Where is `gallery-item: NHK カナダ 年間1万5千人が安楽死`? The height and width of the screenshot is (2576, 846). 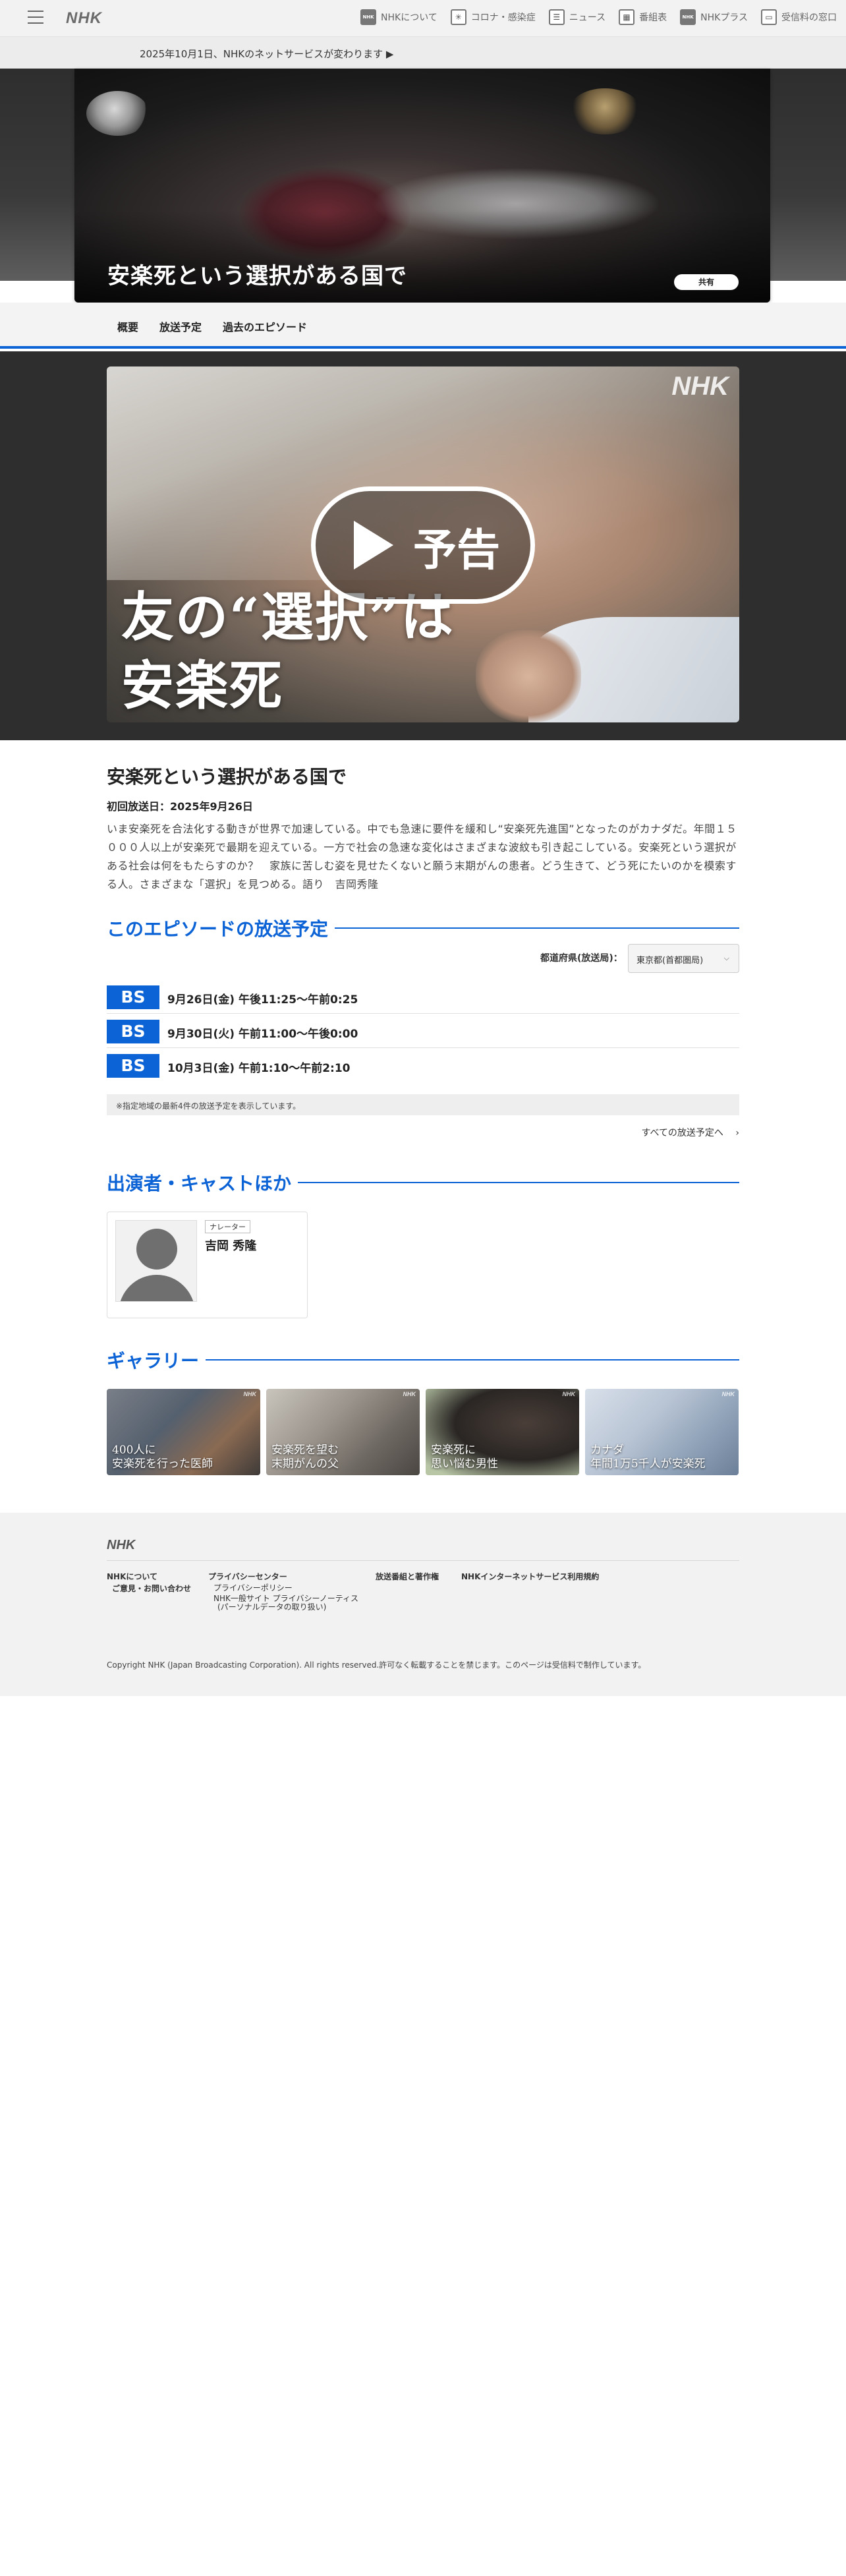
gallery-item: NHK カナダ 年間1万5千人が安楽死 is located at coordinates (662, 1432).